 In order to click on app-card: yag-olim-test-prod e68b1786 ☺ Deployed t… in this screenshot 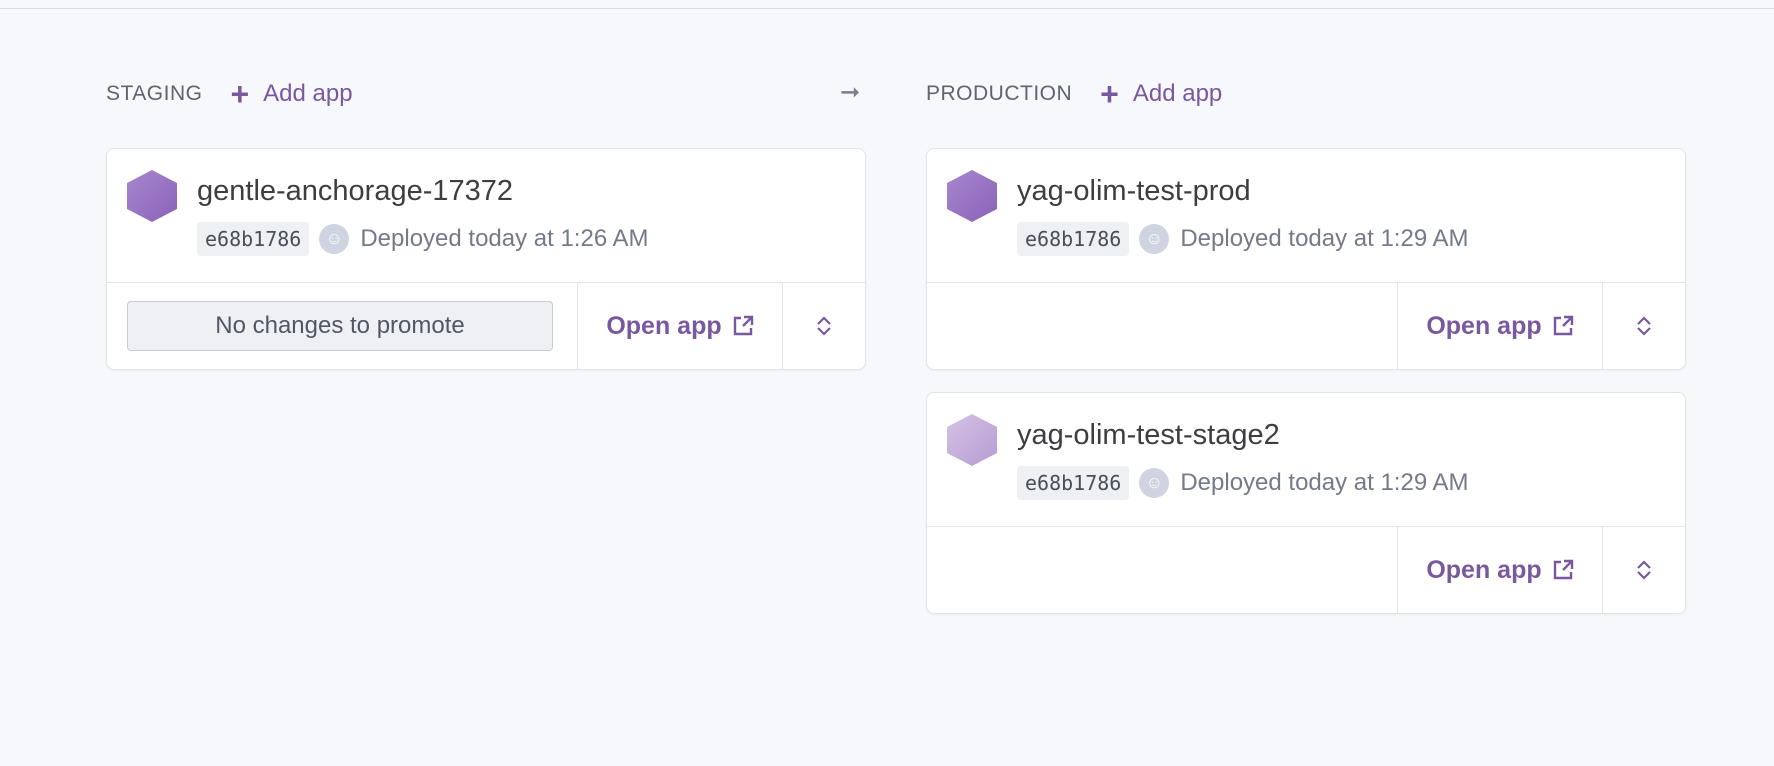, I will do `click(1306, 259)`.